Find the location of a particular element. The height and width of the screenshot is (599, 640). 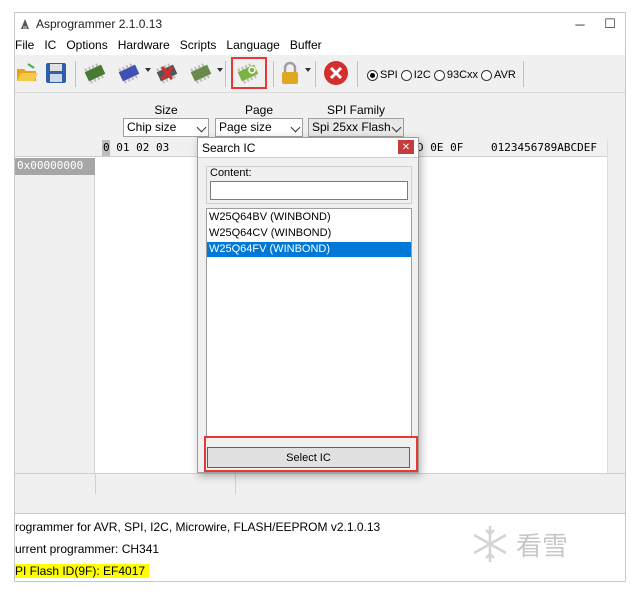

page-combo: Page size is located at coordinates (259, 127).